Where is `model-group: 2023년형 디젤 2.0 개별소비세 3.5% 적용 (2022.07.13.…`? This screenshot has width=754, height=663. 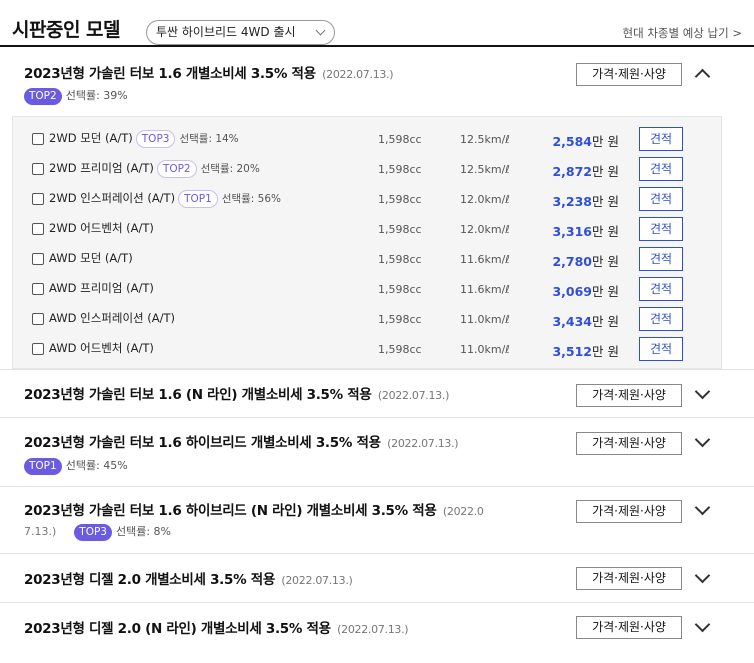 model-group: 2023년형 디젤 2.0 개별소비세 3.5% 적용 (2022.07.13.… is located at coordinates (377, 578).